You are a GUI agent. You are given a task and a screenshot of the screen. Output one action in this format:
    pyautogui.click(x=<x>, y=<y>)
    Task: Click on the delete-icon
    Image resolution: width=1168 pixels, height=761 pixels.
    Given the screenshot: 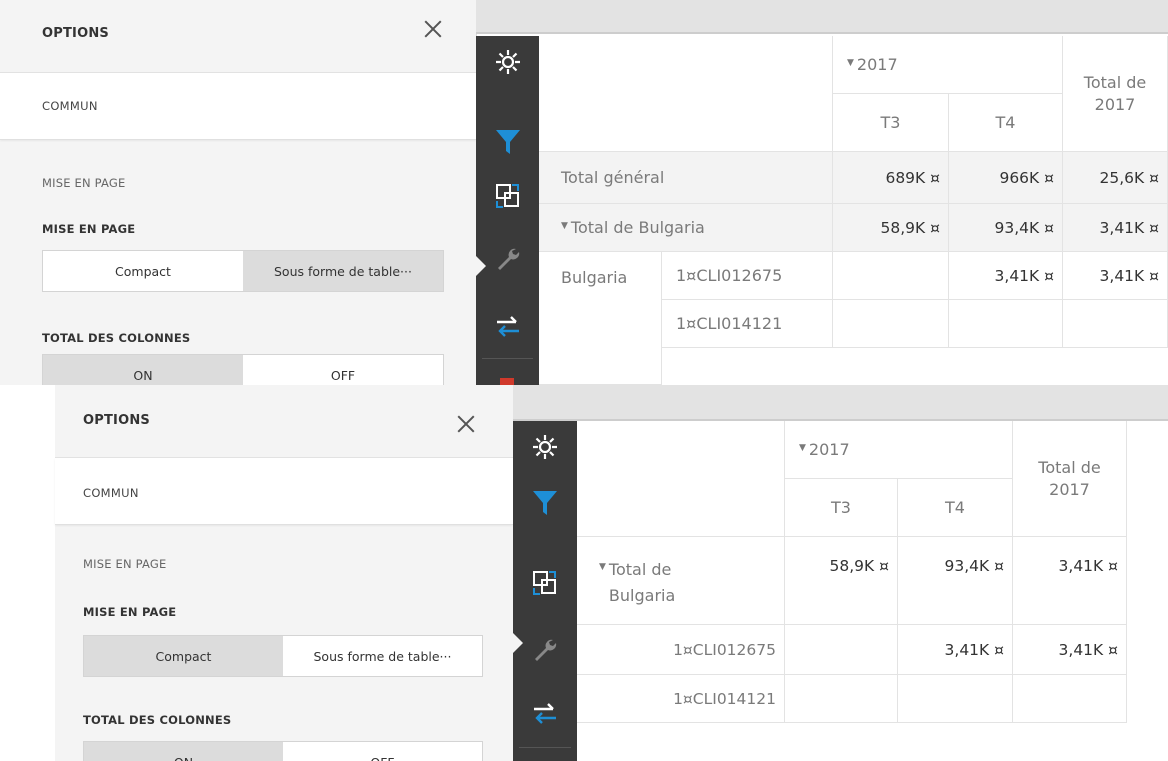 What is the action you would take?
    pyautogui.click(x=507, y=381)
    